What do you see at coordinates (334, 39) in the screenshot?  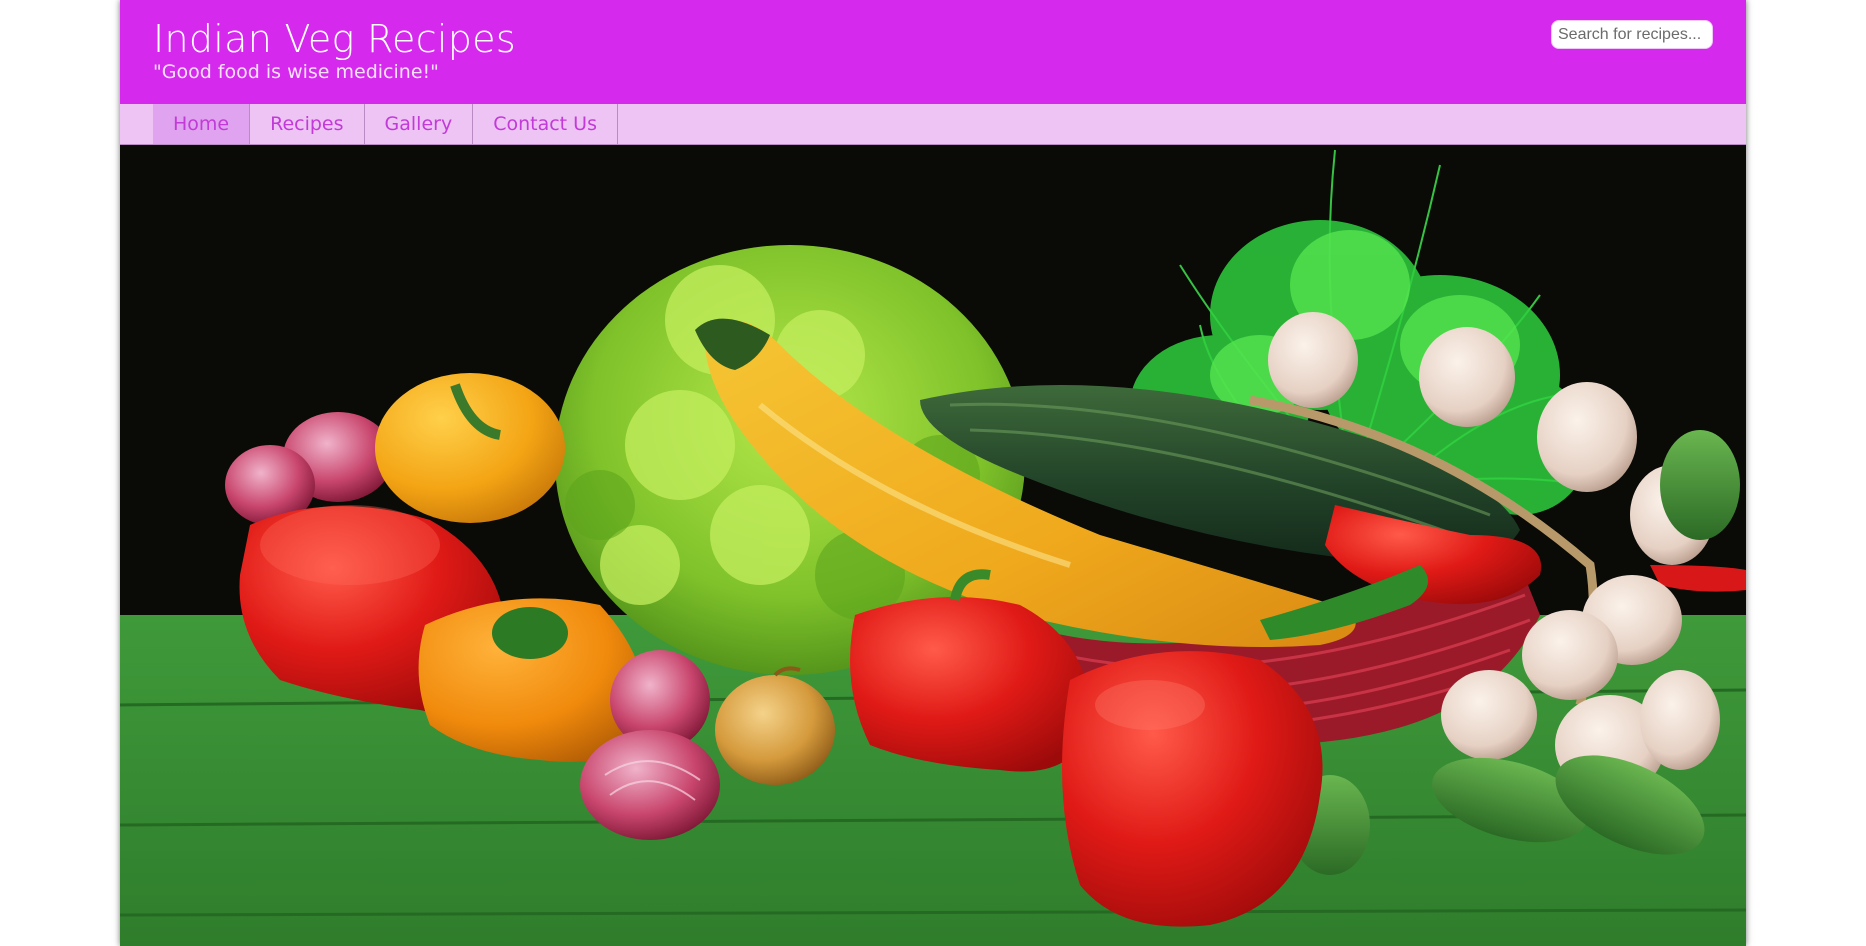 I see `site-title: Indian Veg Recipes` at bounding box center [334, 39].